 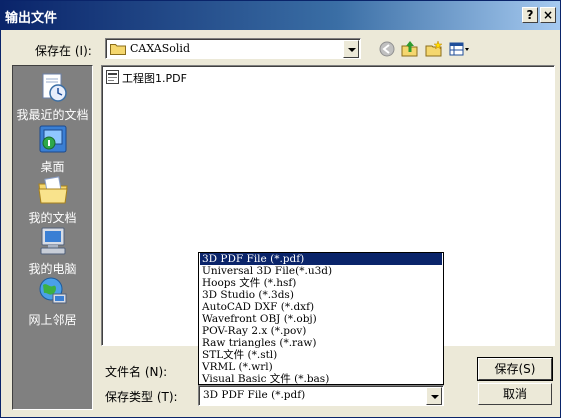 I want to click on filetype-option: 3D PDF File (*.pdf), so click(x=321, y=259).